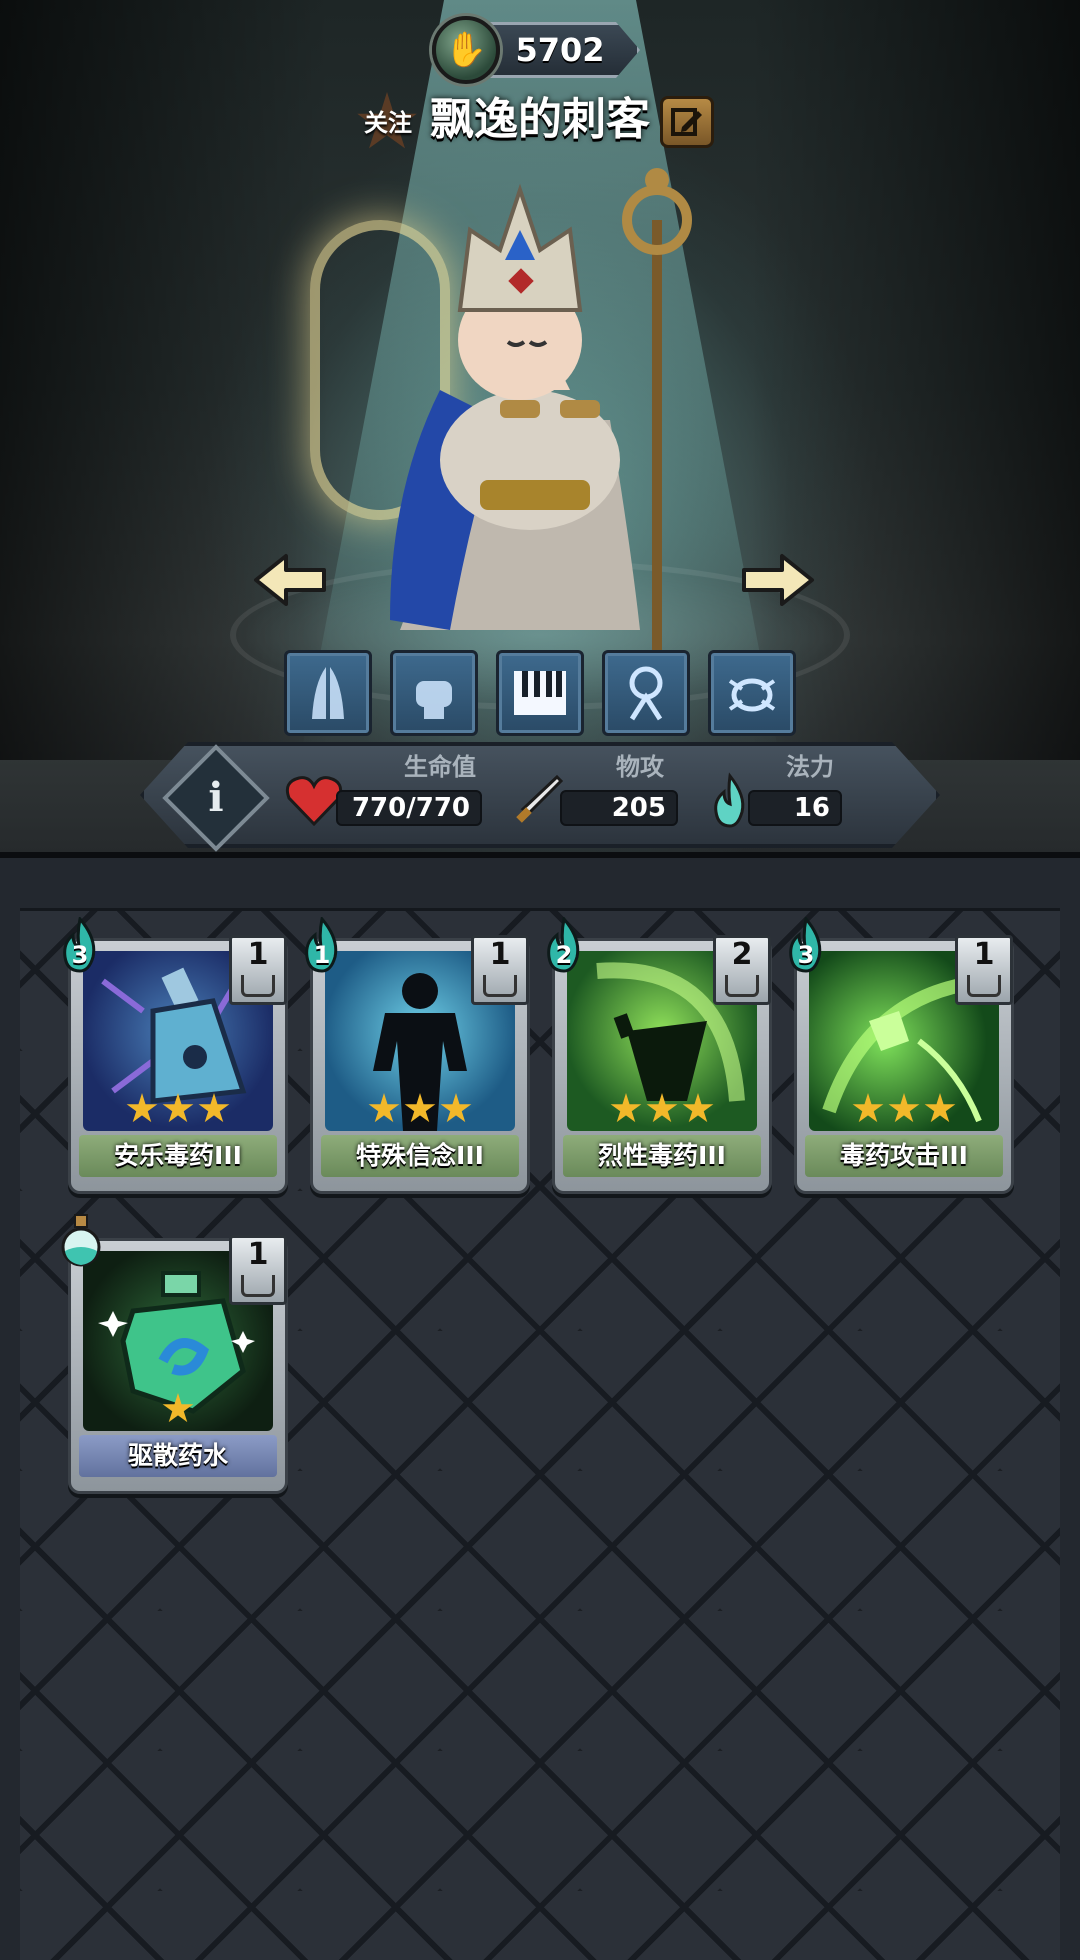  I want to click on card-cost: 2, so click(564, 955).